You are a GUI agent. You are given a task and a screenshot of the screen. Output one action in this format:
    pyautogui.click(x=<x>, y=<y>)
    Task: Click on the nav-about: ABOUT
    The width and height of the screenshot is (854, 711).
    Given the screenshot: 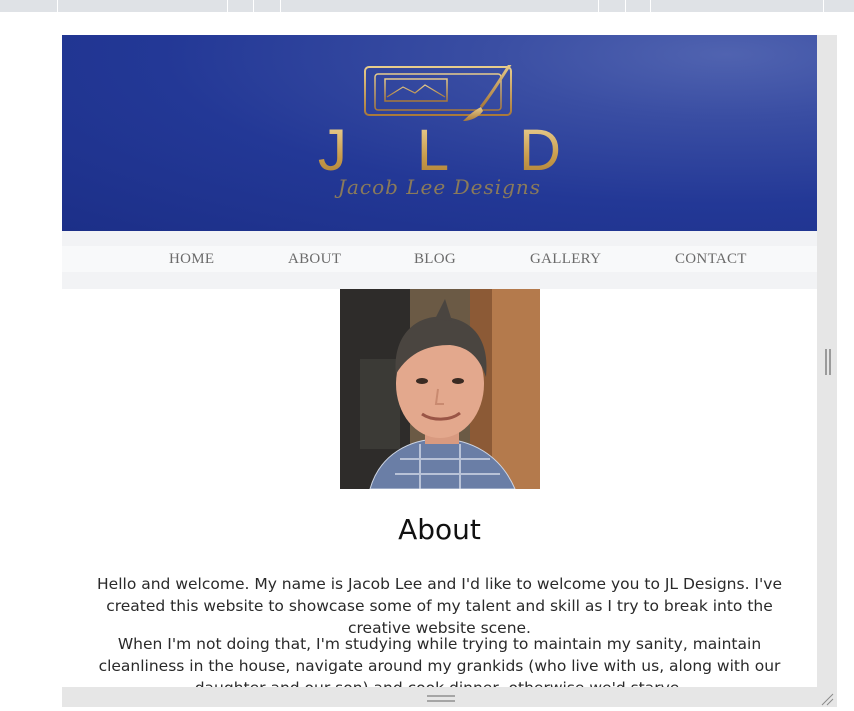 What is the action you would take?
    pyautogui.click(x=314, y=259)
    